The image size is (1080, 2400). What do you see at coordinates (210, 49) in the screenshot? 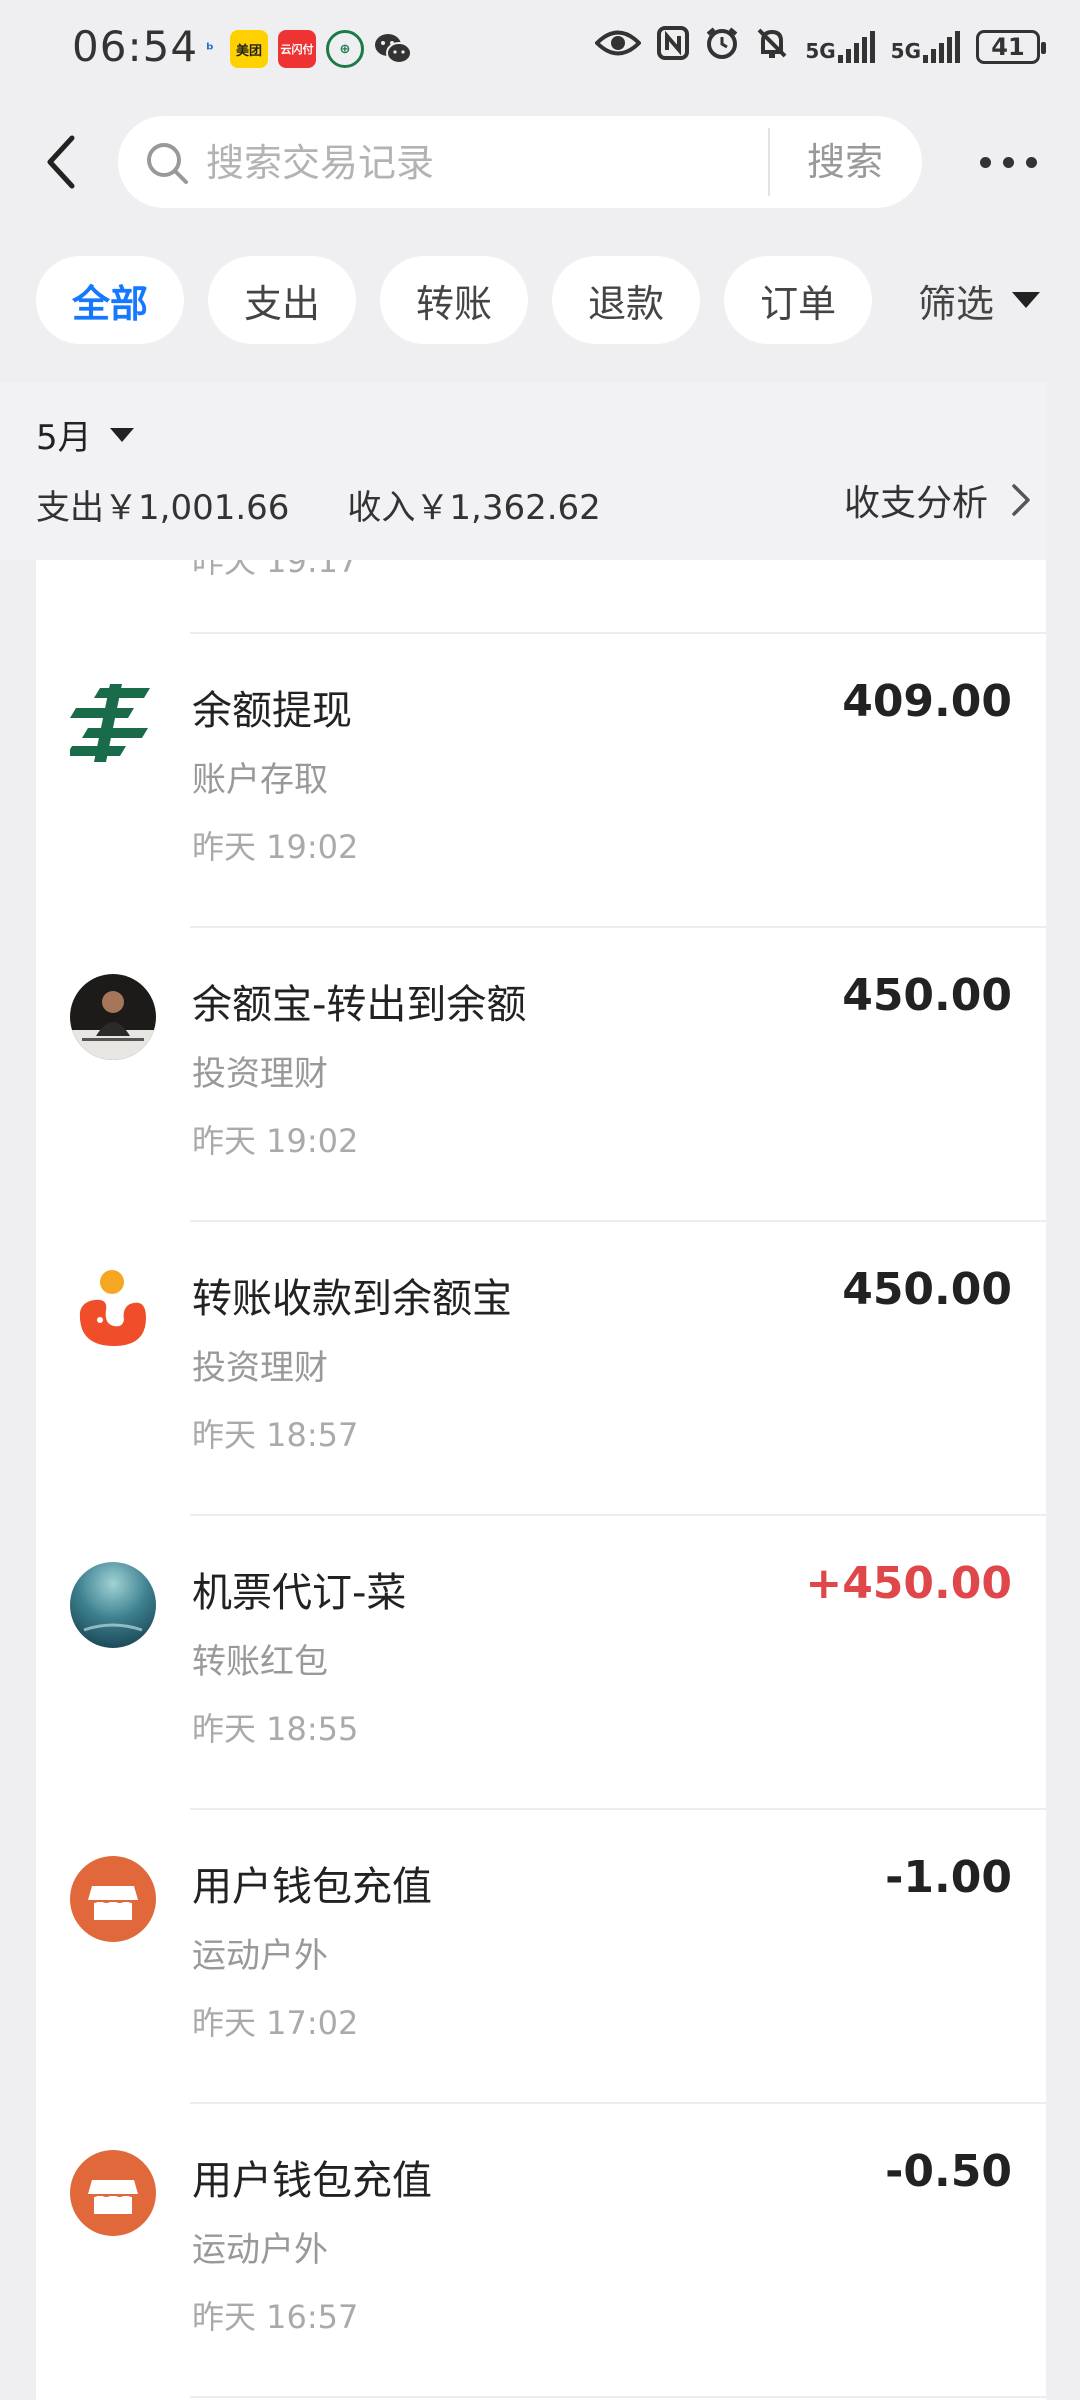
I see `notification-dot-icon: ᵇ` at bounding box center [210, 49].